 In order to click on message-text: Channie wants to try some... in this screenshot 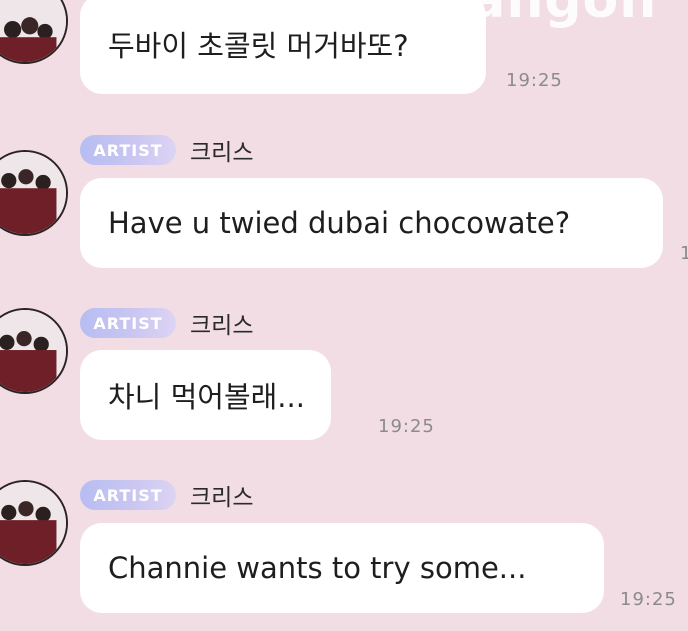, I will do `click(317, 568)`.